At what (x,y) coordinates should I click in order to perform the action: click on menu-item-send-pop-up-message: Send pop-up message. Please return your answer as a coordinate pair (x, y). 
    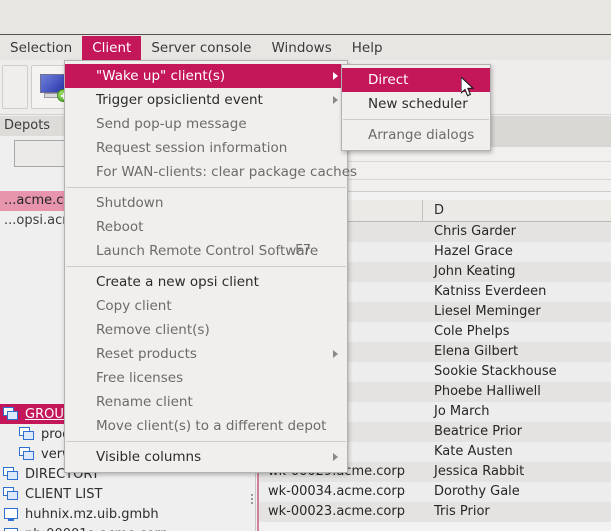
    Looking at the image, I should click on (206, 124).